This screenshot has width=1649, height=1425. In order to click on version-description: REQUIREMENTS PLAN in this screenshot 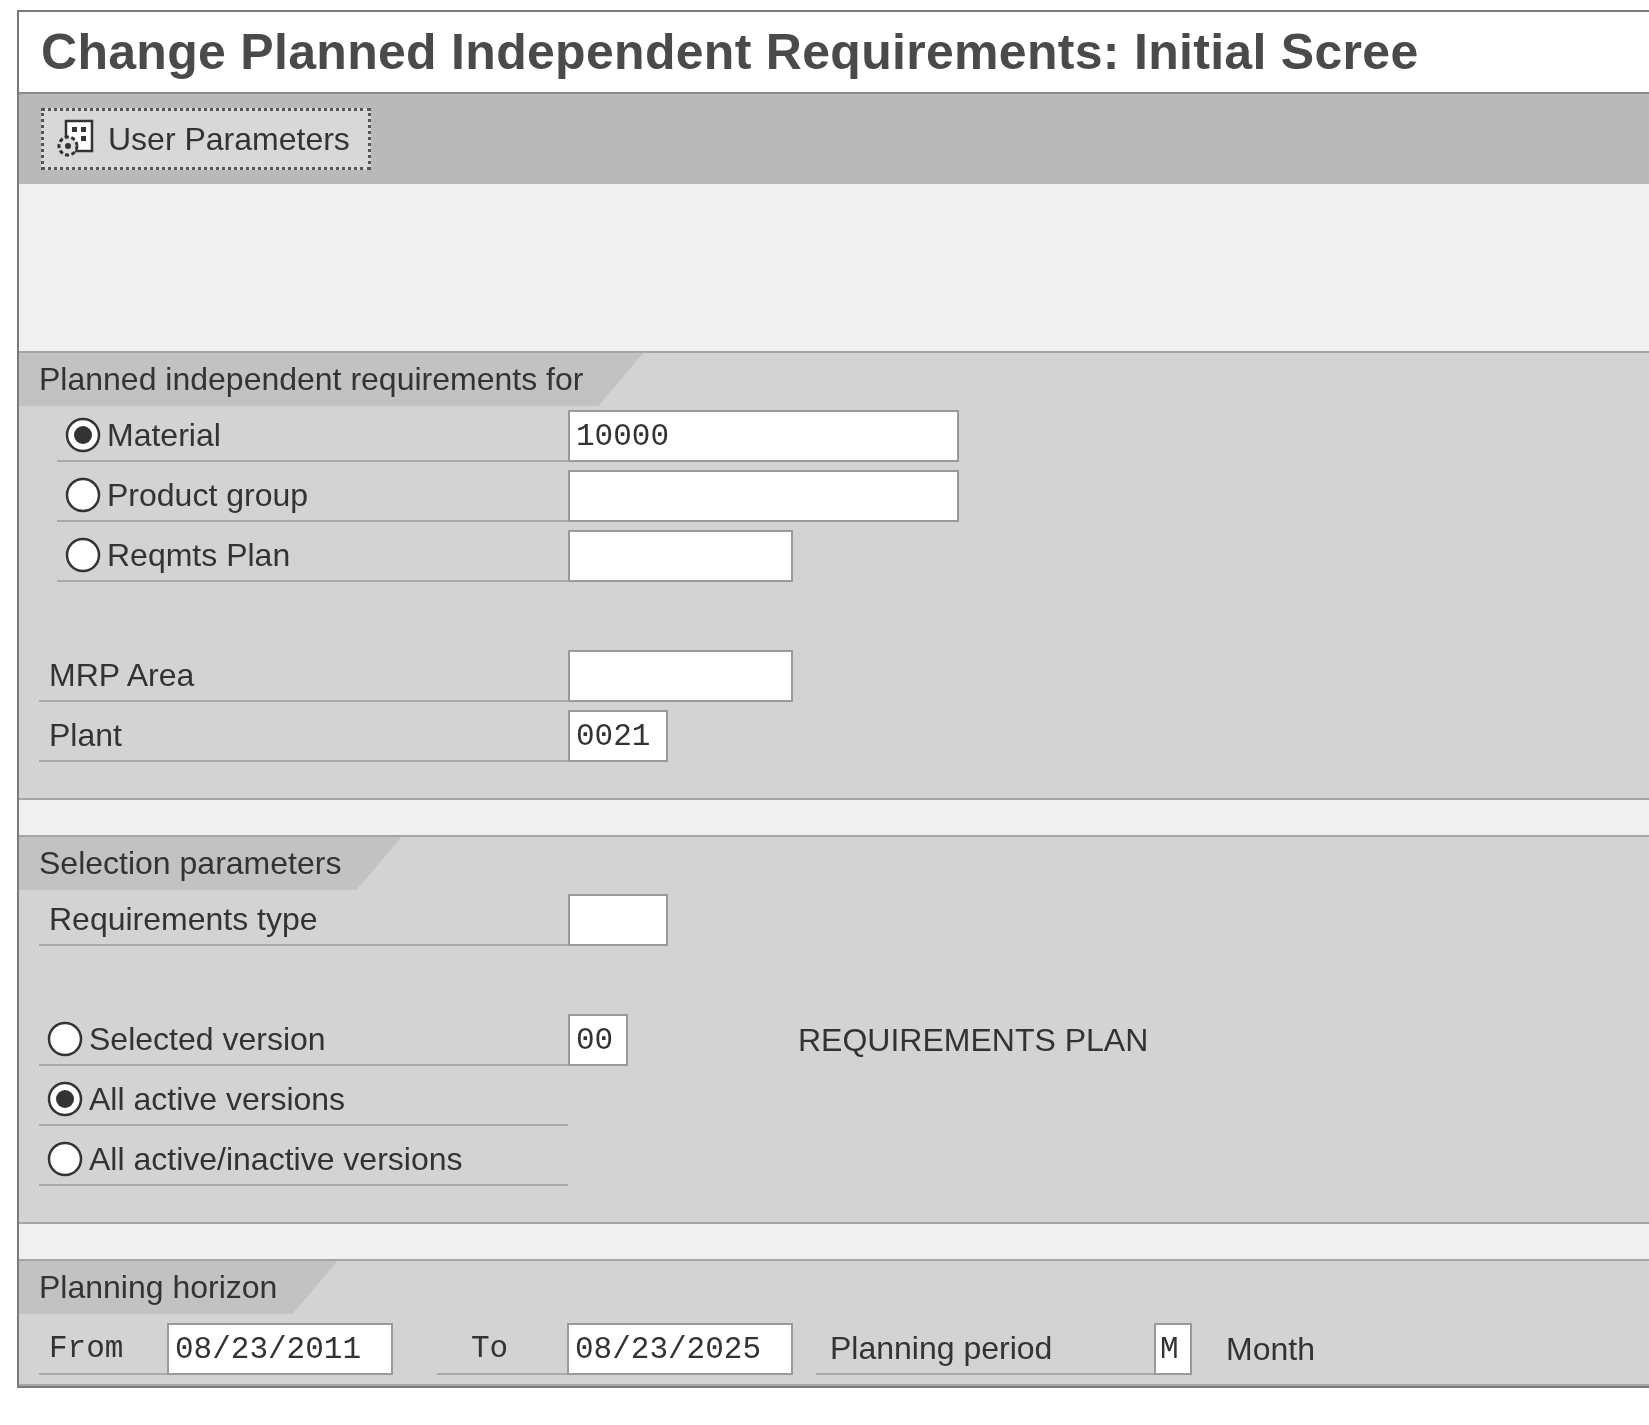, I will do `click(973, 1040)`.